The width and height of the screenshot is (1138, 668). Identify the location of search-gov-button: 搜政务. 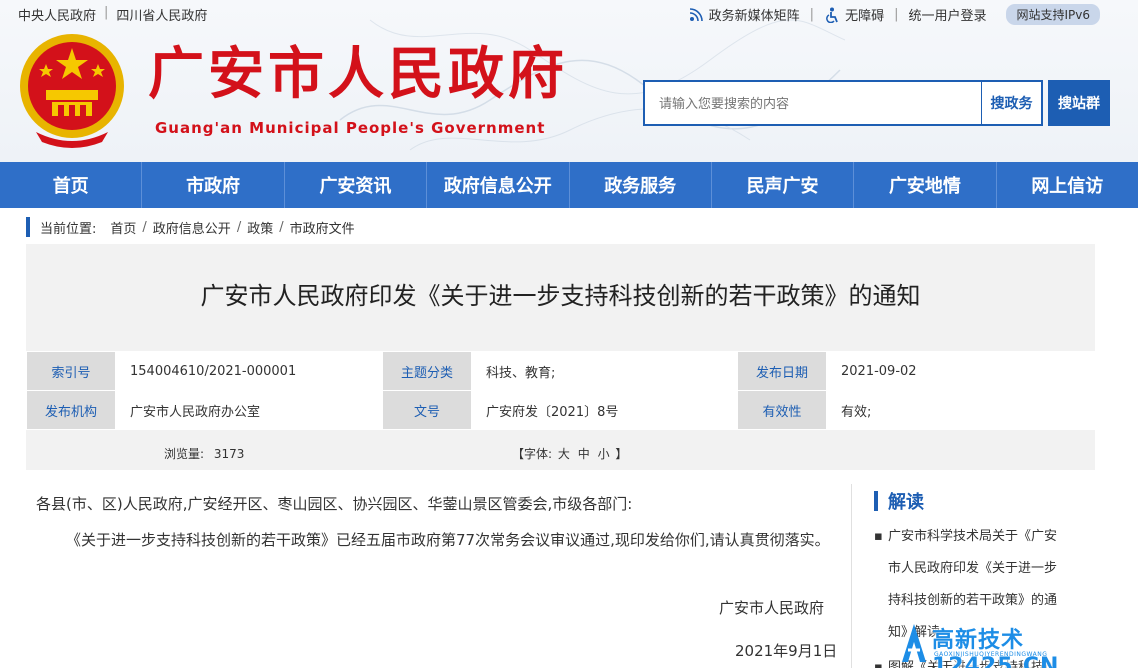
(1011, 103).